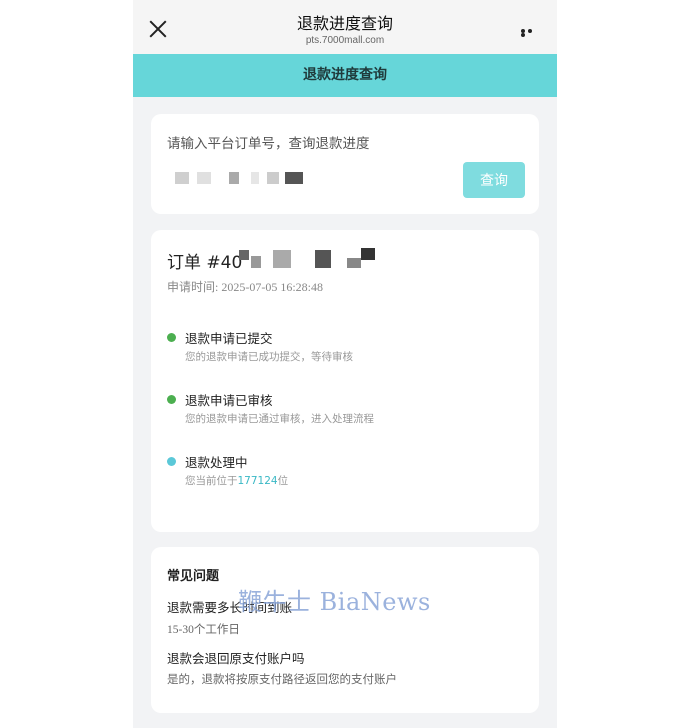 The height and width of the screenshot is (728, 684). What do you see at coordinates (268, 144) in the screenshot?
I see `search-label: 请输入平台订单号，查询退款进度` at bounding box center [268, 144].